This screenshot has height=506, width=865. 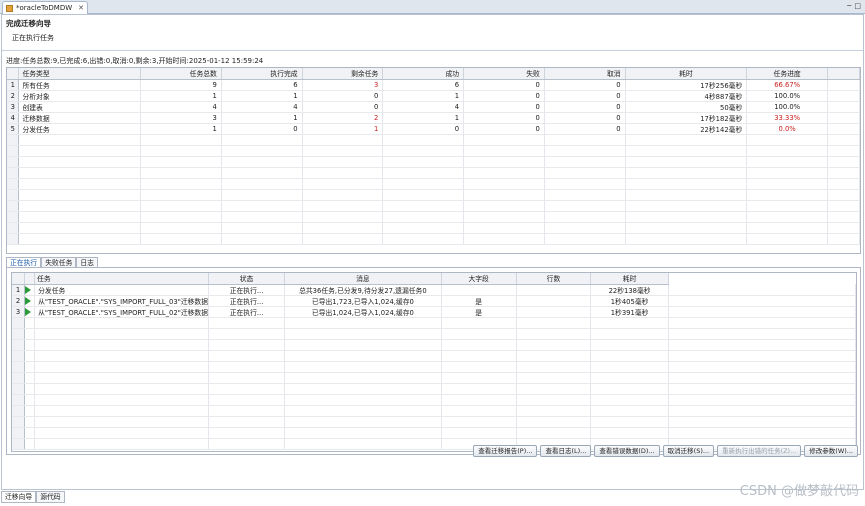 What do you see at coordinates (81, 8) in the screenshot?
I see `close-icon: ✕` at bounding box center [81, 8].